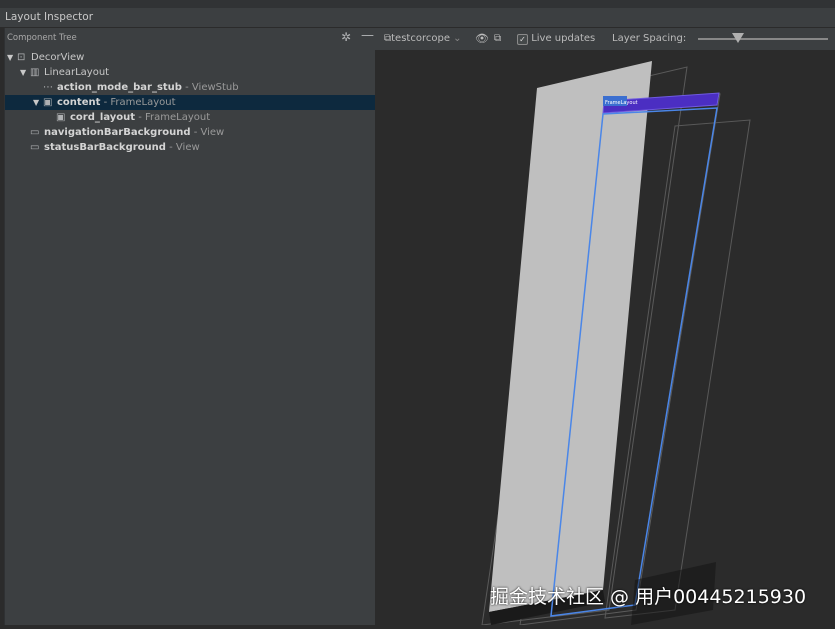 Image resolution: width=835 pixels, height=629 pixels. I want to click on layer-spacing-label: Layer Spacing:, so click(649, 38).